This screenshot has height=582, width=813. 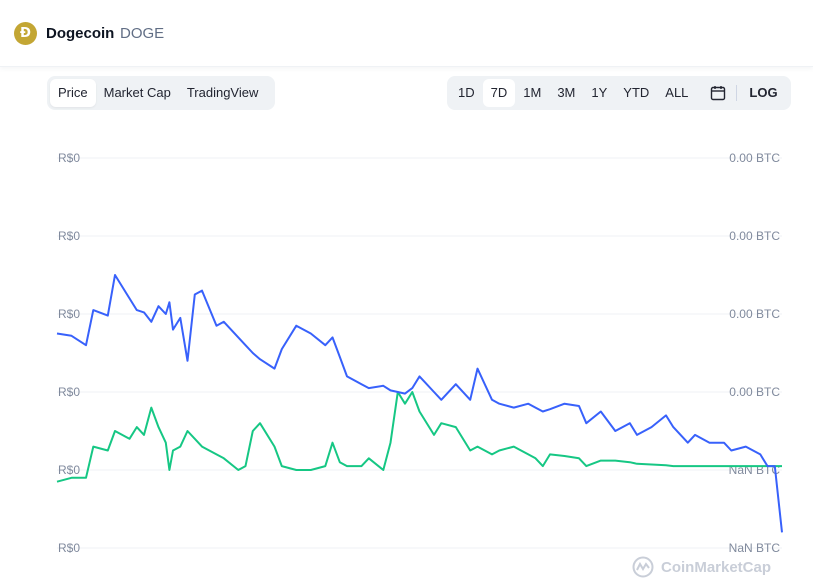 I want to click on chart-view-tabs: Price Market Cap TradingView, so click(x=161, y=93).